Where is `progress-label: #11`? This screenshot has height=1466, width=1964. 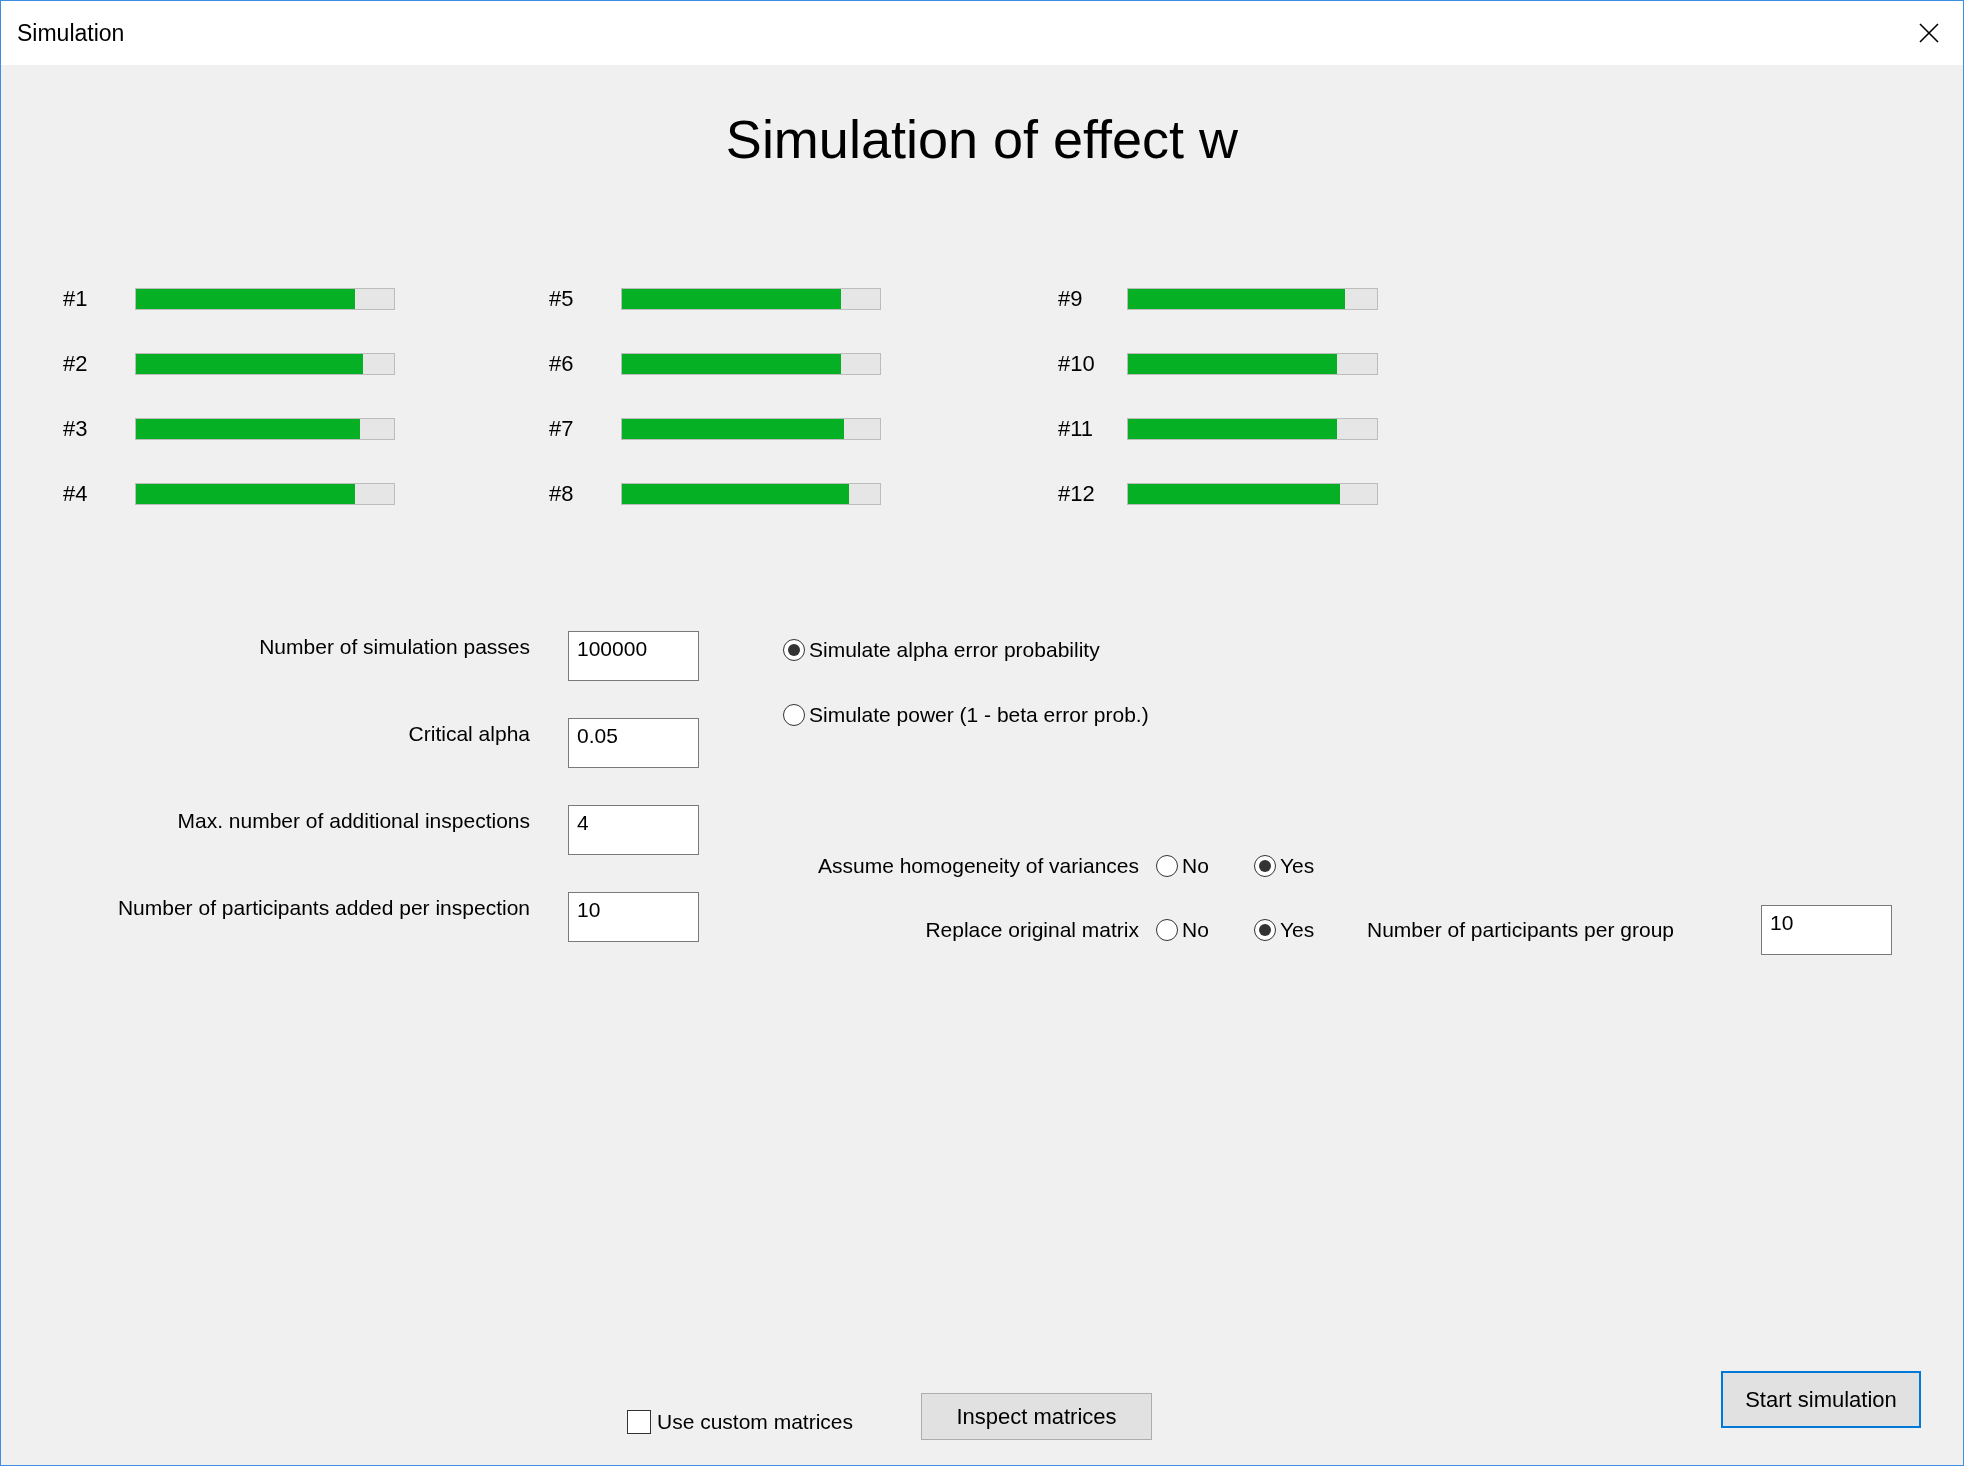 progress-label: #11 is located at coordinates (1076, 429).